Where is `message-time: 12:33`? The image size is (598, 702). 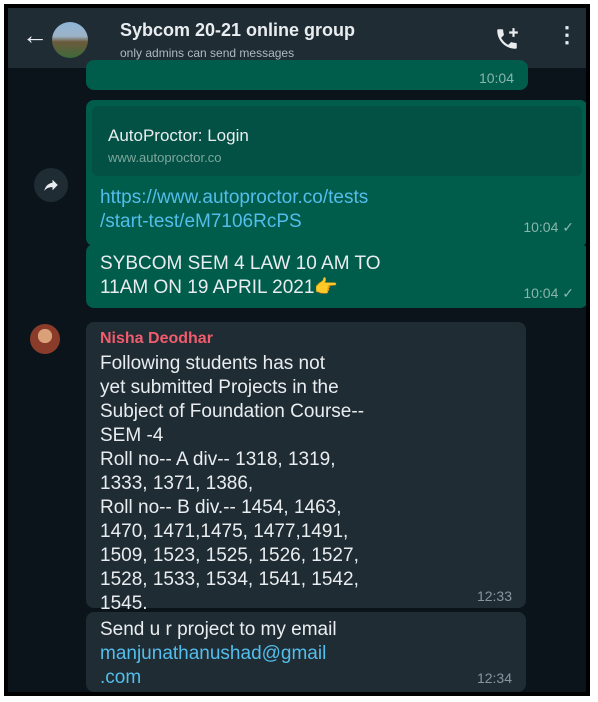 message-time: 12:33 is located at coordinates (494, 596).